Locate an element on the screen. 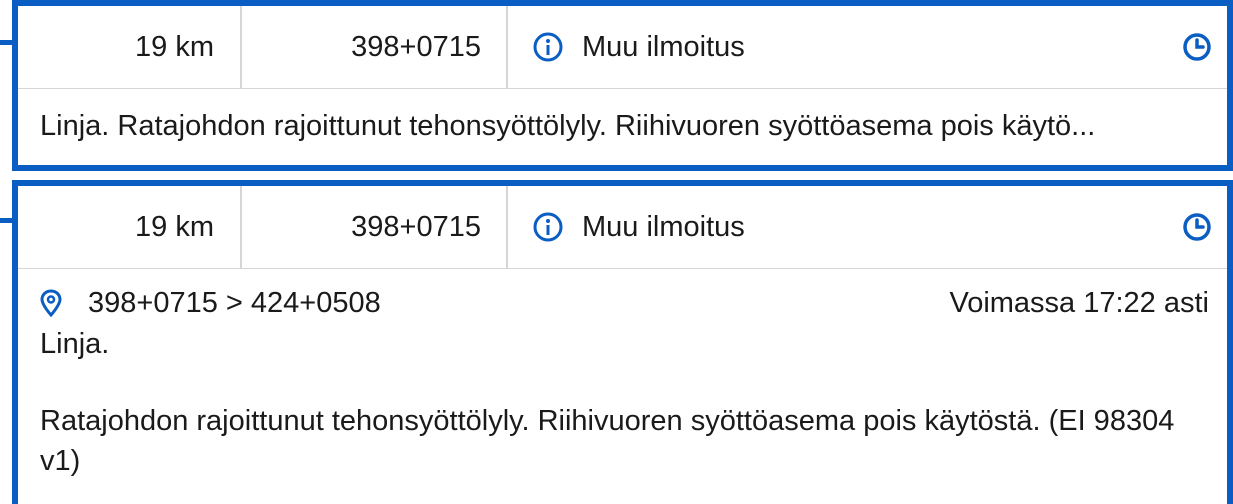 Image resolution: width=1233 pixels, height=504 pixels. location-range: 398+0715 > 424+0508 is located at coordinates (210, 303).